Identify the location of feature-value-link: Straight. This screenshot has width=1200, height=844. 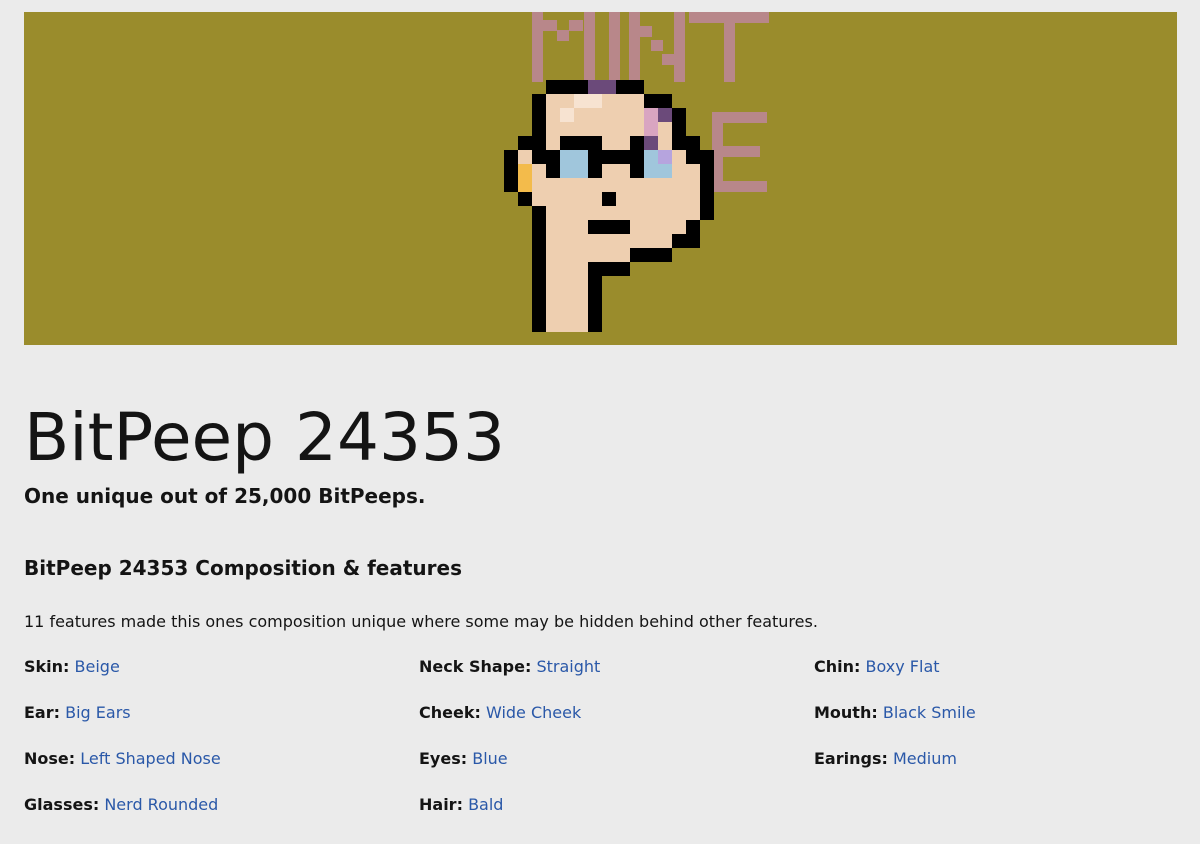
(568, 666).